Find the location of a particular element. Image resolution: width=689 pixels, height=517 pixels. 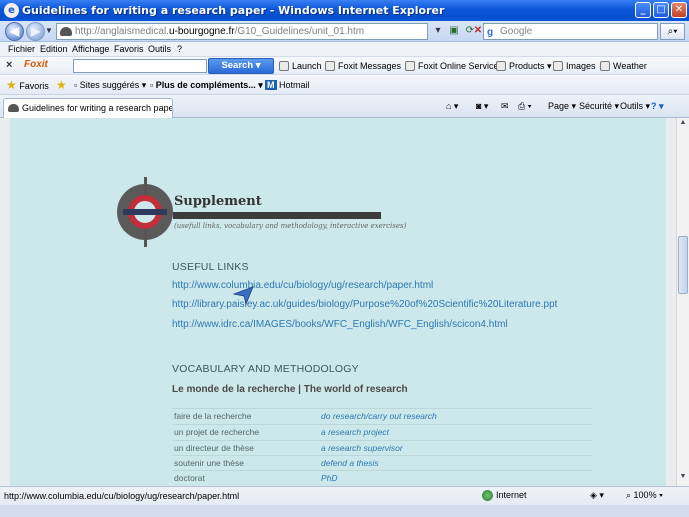

compatibility-view-icon: ▣ is located at coordinates (454, 31).